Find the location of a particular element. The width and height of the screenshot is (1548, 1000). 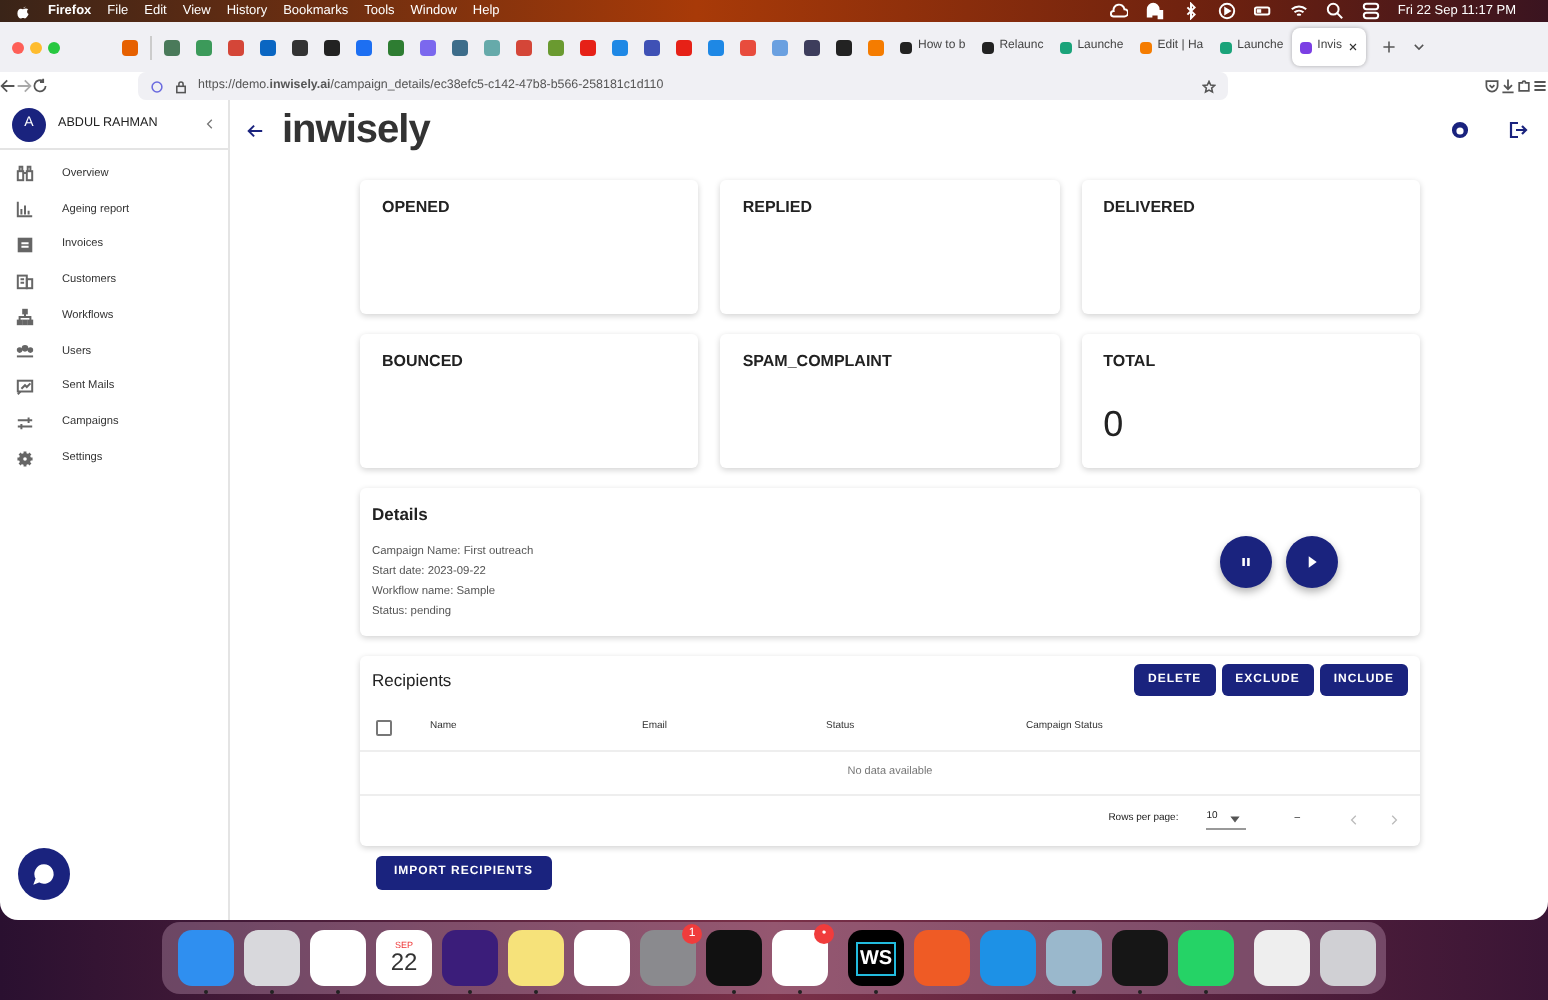

logout-icon is located at coordinates (1518, 130).